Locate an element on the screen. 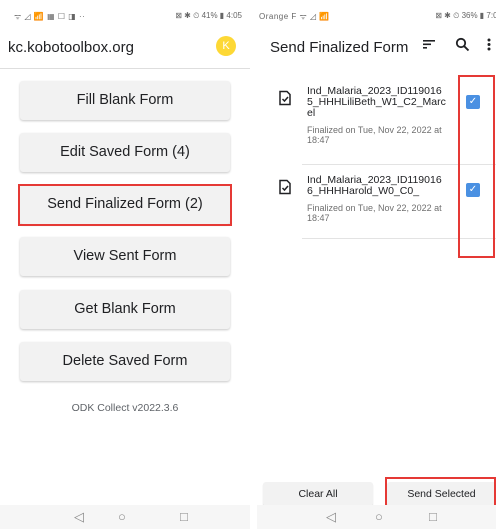 This screenshot has width=496, height=529. get-blank-form-button: Get Blank Form is located at coordinates (125, 309).